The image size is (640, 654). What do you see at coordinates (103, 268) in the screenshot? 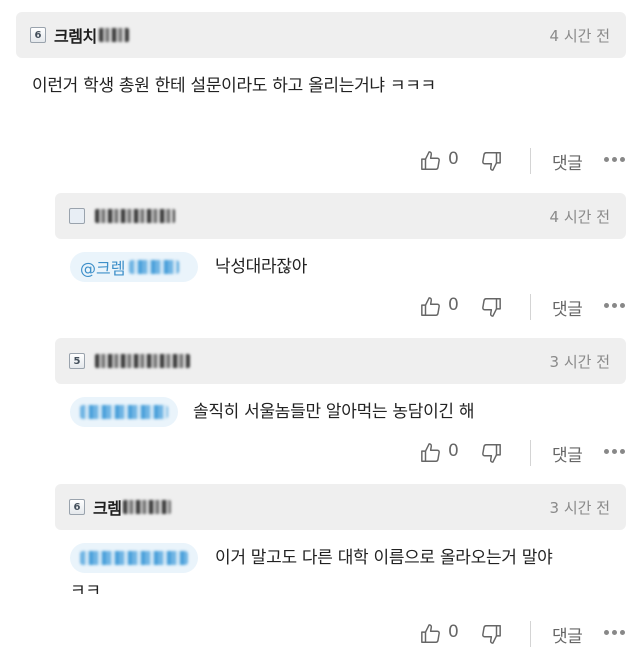
I see `mention-text: @크렘` at bounding box center [103, 268].